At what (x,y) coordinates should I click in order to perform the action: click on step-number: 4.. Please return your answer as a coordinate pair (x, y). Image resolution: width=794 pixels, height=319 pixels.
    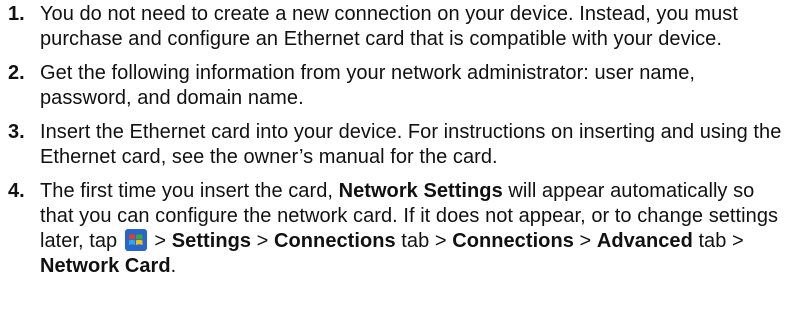
    Looking at the image, I should click on (16, 191).